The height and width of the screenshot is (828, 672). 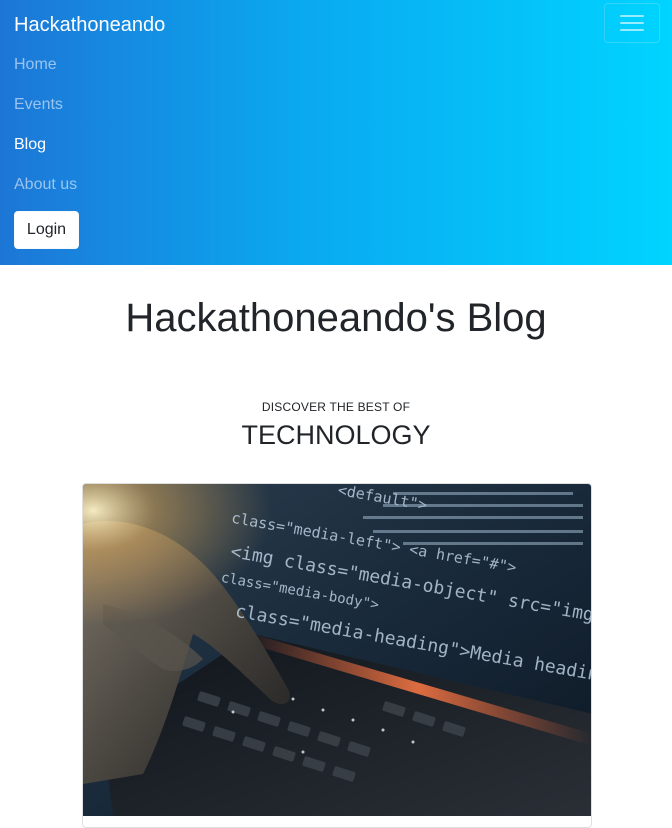 I want to click on brand-link: Hackathoneando, so click(x=89, y=25).